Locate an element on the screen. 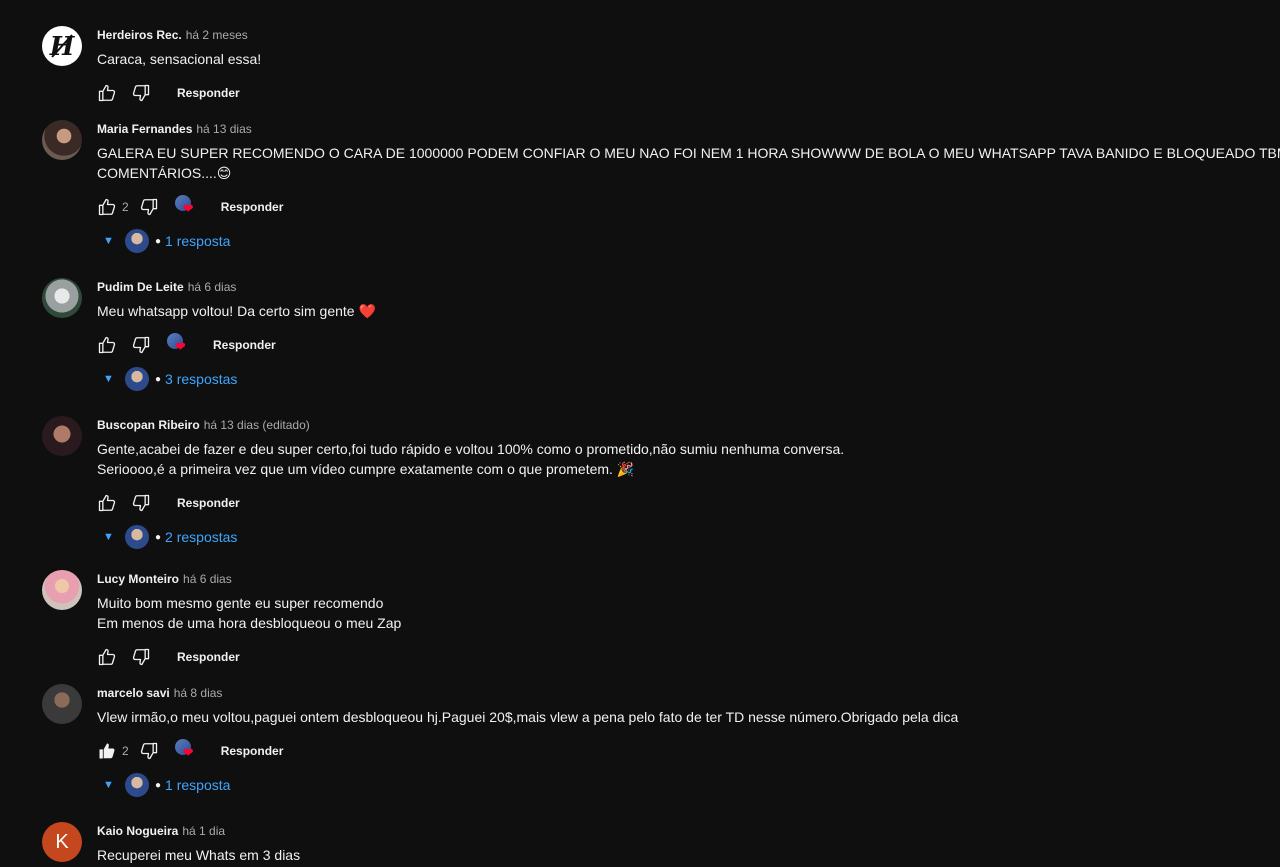 The image size is (1280, 867). replies-count: 3 respostas is located at coordinates (201, 379).